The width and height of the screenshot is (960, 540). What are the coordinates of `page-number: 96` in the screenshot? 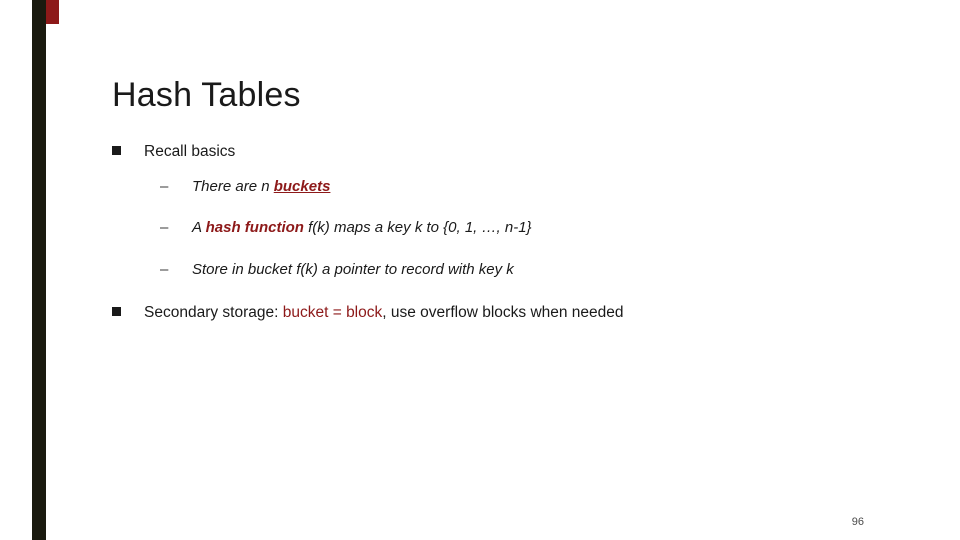 It's located at (857, 522).